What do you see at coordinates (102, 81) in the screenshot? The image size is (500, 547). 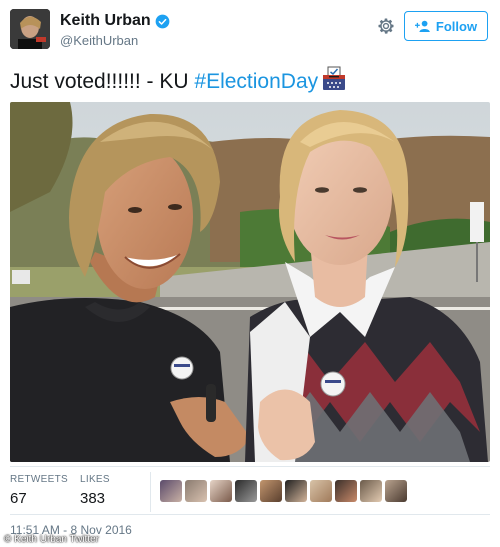 I see `tweet-body: Just voted!!!!!! - KU` at bounding box center [102, 81].